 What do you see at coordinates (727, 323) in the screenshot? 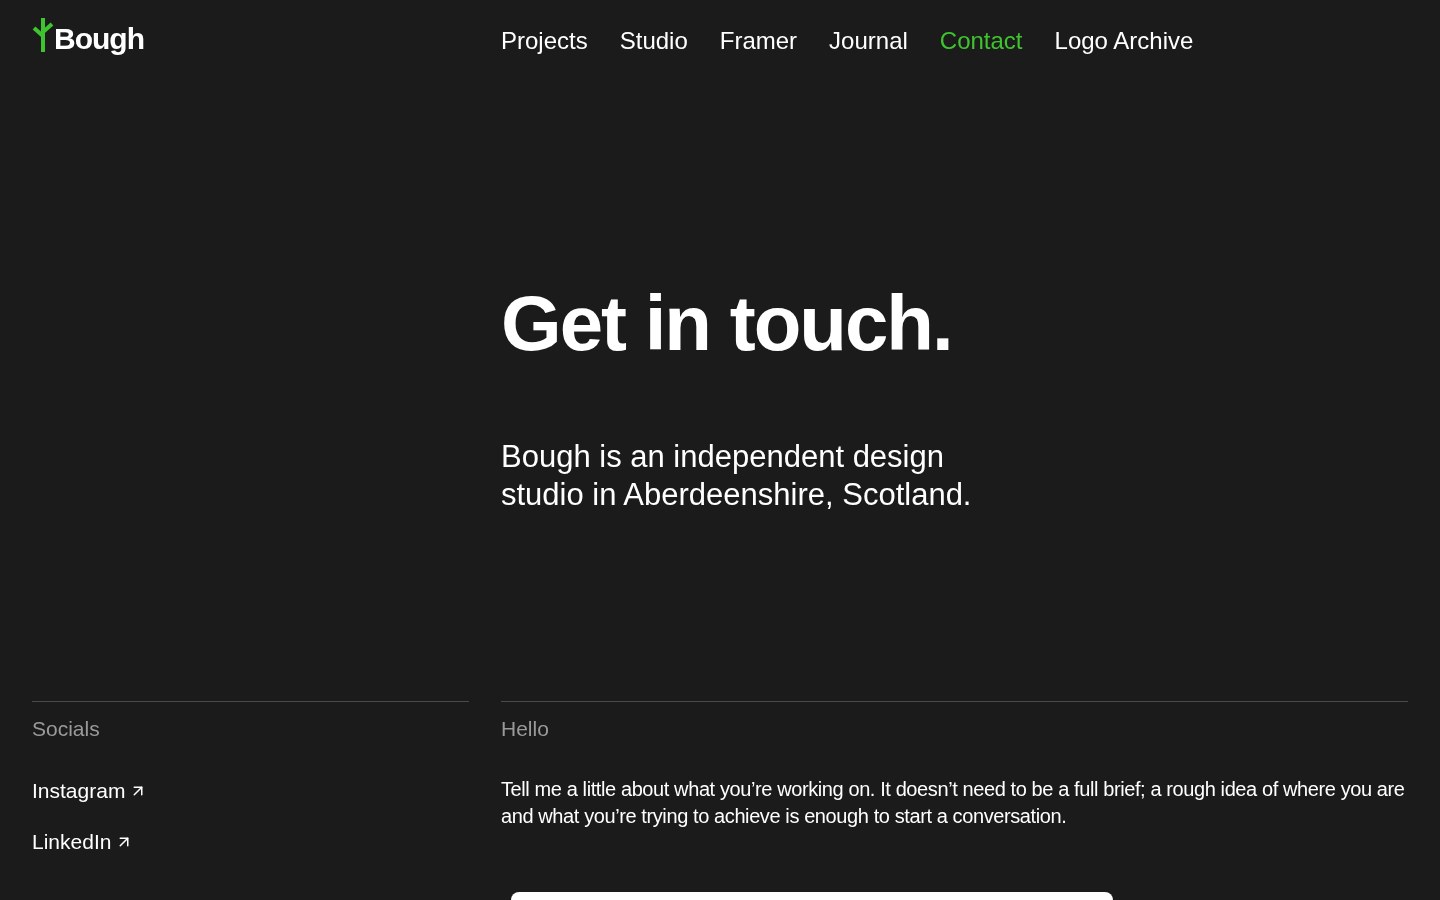
I see `page-heading: Get in touch.` at bounding box center [727, 323].